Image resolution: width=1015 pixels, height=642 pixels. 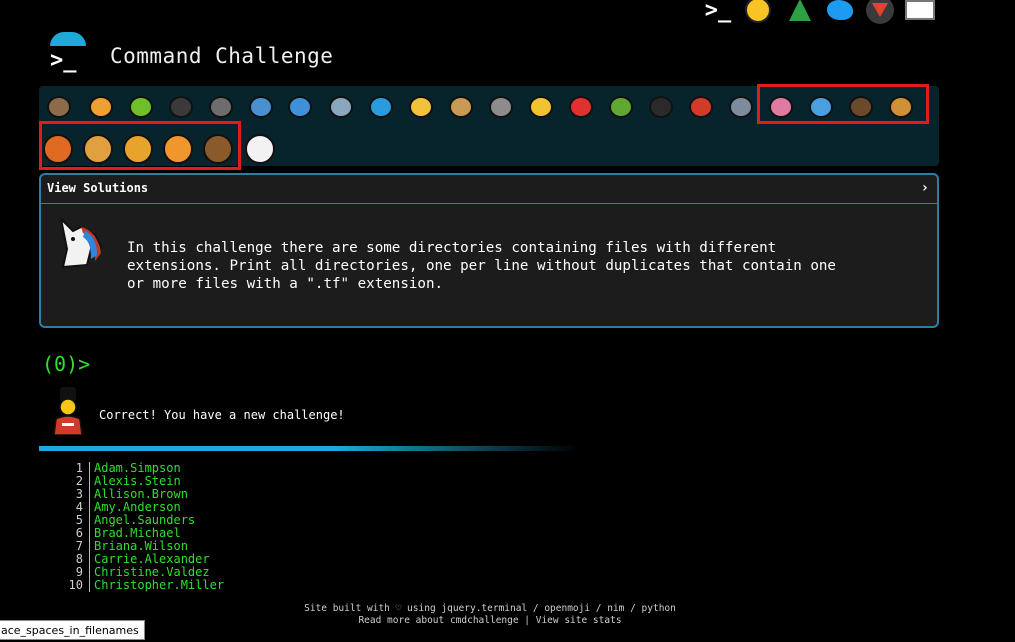 What do you see at coordinates (63, 60) in the screenshot?
I see `logo-prompt-glyph: >_` at bounding box center [63, 60].